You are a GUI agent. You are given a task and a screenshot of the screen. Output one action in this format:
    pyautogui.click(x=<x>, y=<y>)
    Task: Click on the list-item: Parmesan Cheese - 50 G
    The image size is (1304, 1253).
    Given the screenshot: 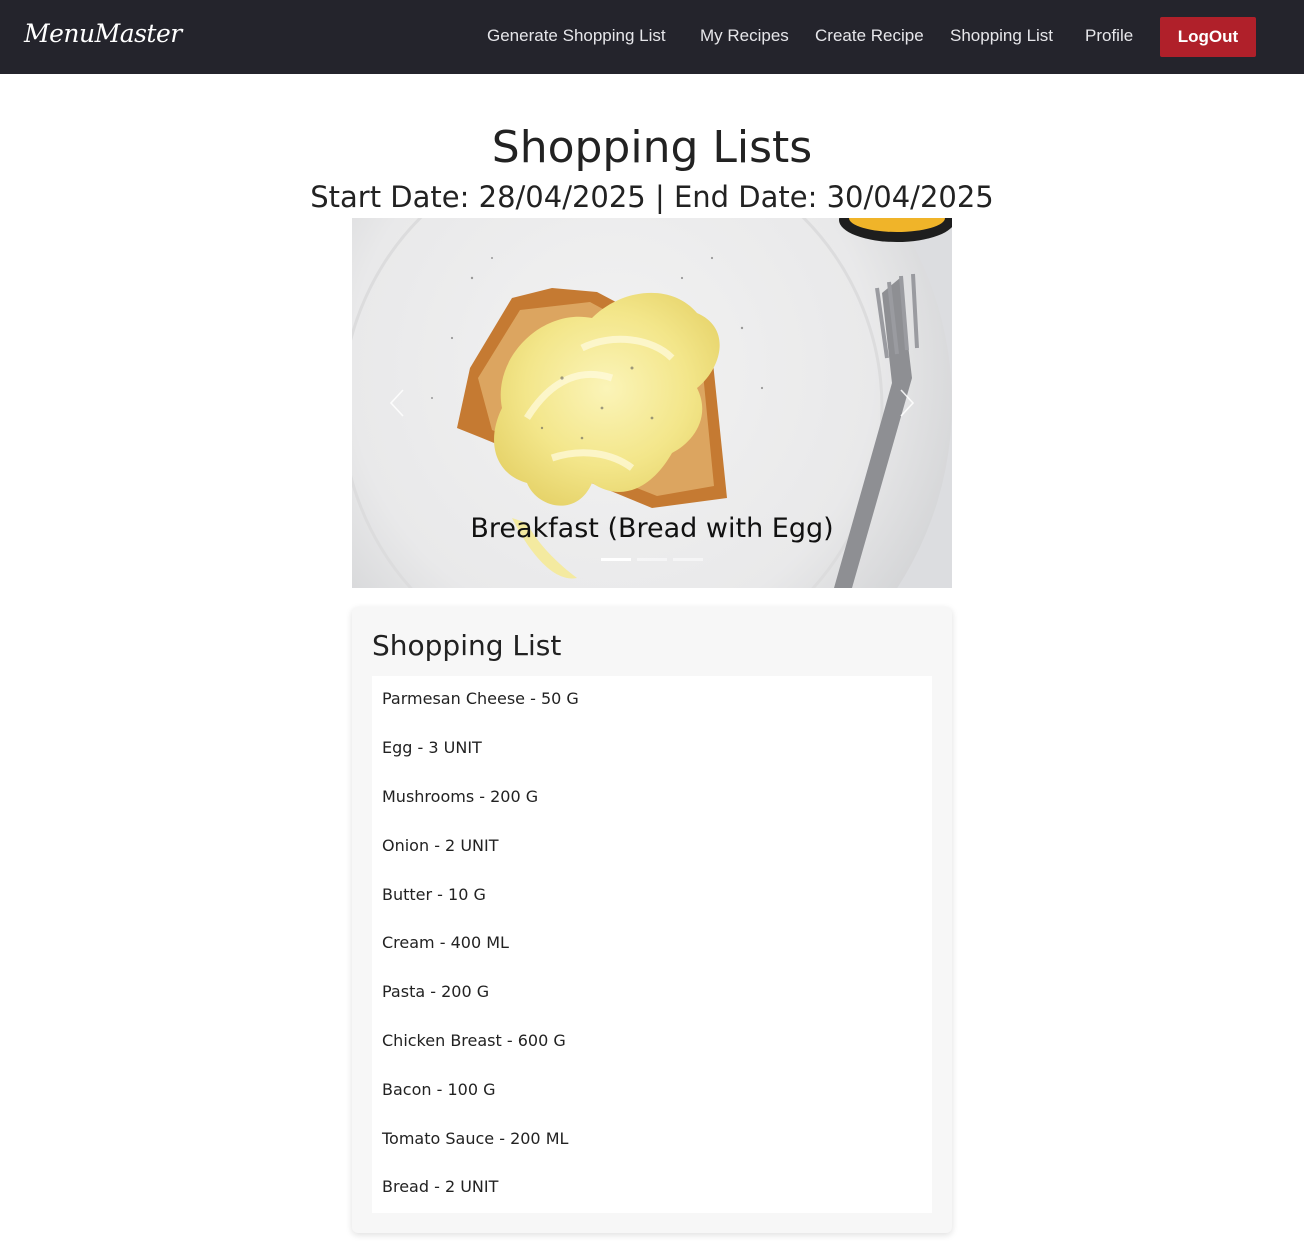 What is the action you would take?
    pyautogui.click(x=480, y=698)
    